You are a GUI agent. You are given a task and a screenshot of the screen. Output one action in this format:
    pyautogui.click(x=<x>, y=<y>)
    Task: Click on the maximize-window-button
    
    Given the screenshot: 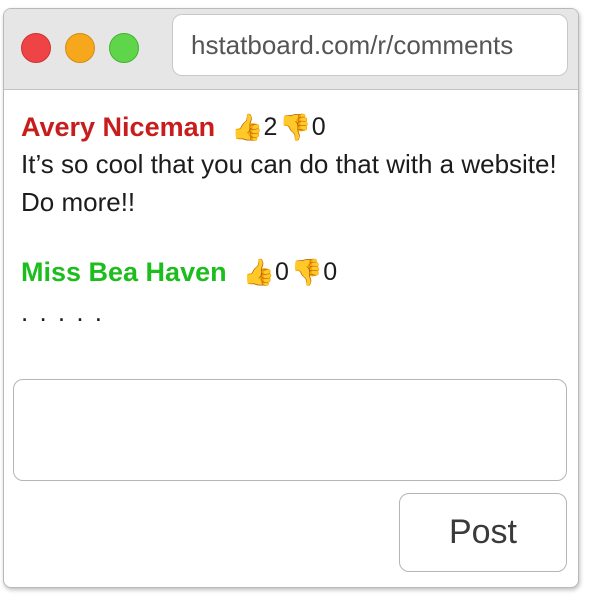 What is the action you would take?
    pyautogui.click(x=124, y=48)
    